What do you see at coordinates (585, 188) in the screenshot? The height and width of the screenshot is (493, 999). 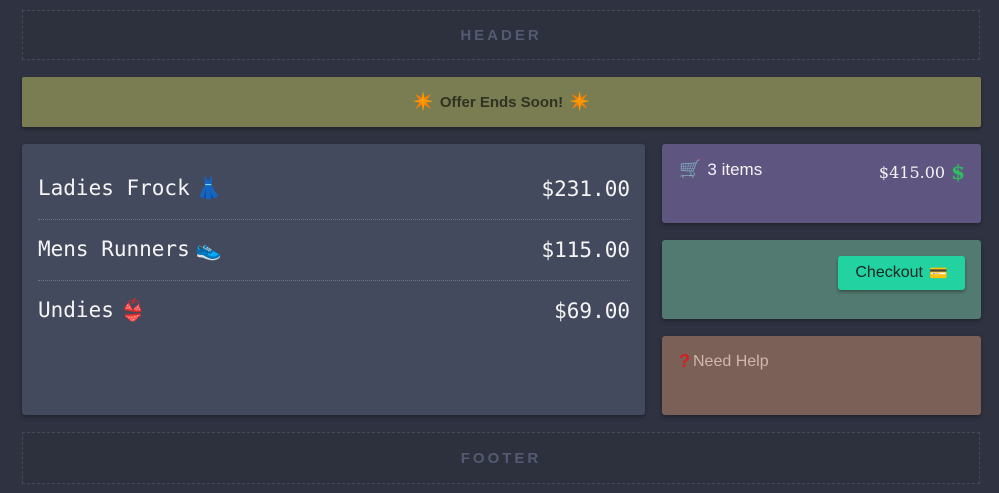 I see `cart-item-price: $231.00` at bounding box center [585, 188].